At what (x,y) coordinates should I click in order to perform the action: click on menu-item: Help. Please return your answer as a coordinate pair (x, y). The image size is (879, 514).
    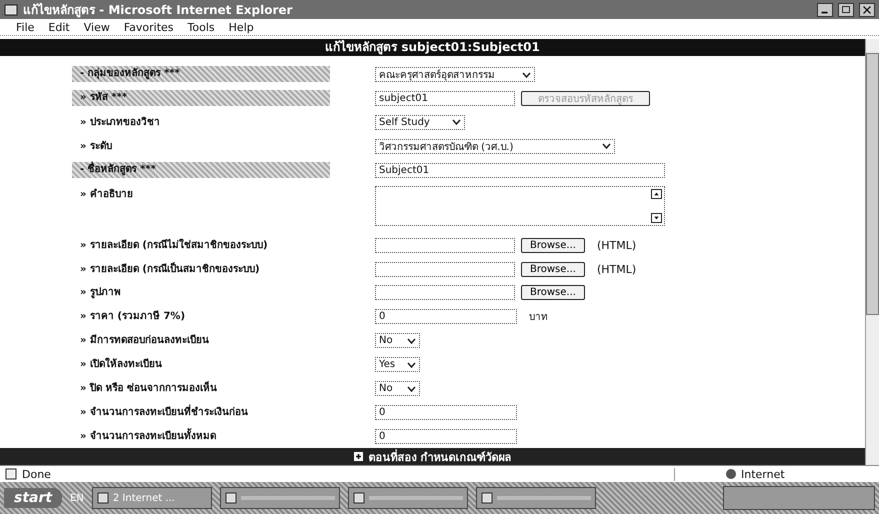
    Looking at the image, I should click on (241, 27).